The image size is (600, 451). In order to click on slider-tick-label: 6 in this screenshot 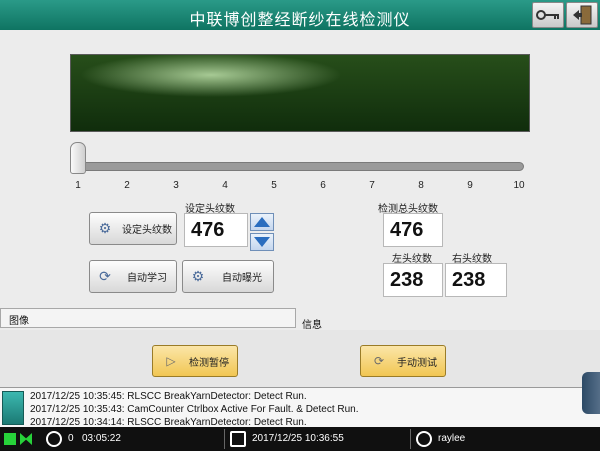, I will do `click(323, 185)`.